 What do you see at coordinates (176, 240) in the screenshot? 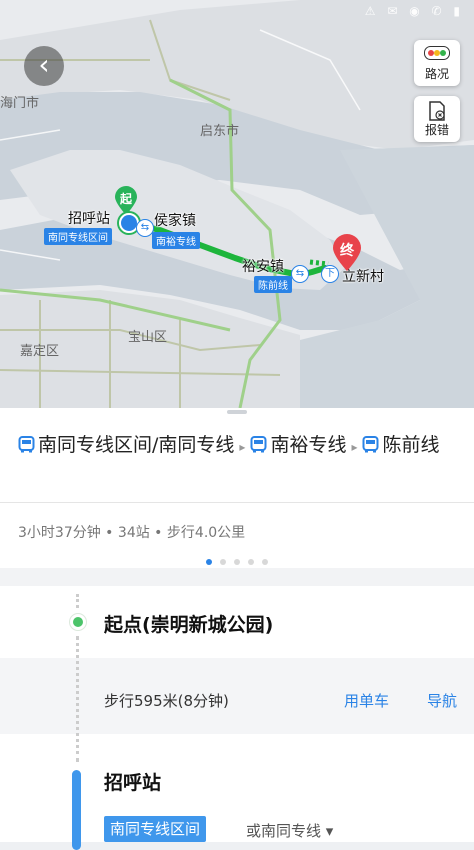
I see `route-tag-nanyu: 南裕专线` at bounding box center [176, 240].